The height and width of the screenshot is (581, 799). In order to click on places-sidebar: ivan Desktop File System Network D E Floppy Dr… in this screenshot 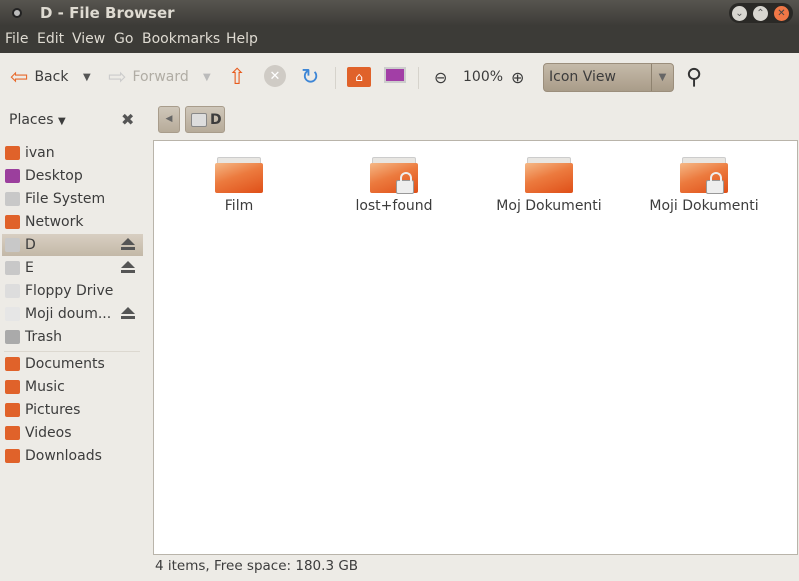, I will do `click(73, 347)`.